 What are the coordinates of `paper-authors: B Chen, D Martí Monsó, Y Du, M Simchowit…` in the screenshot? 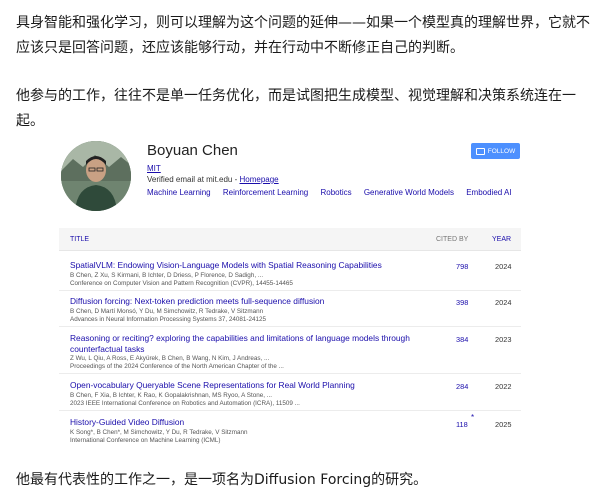 It's located at (167, 311).